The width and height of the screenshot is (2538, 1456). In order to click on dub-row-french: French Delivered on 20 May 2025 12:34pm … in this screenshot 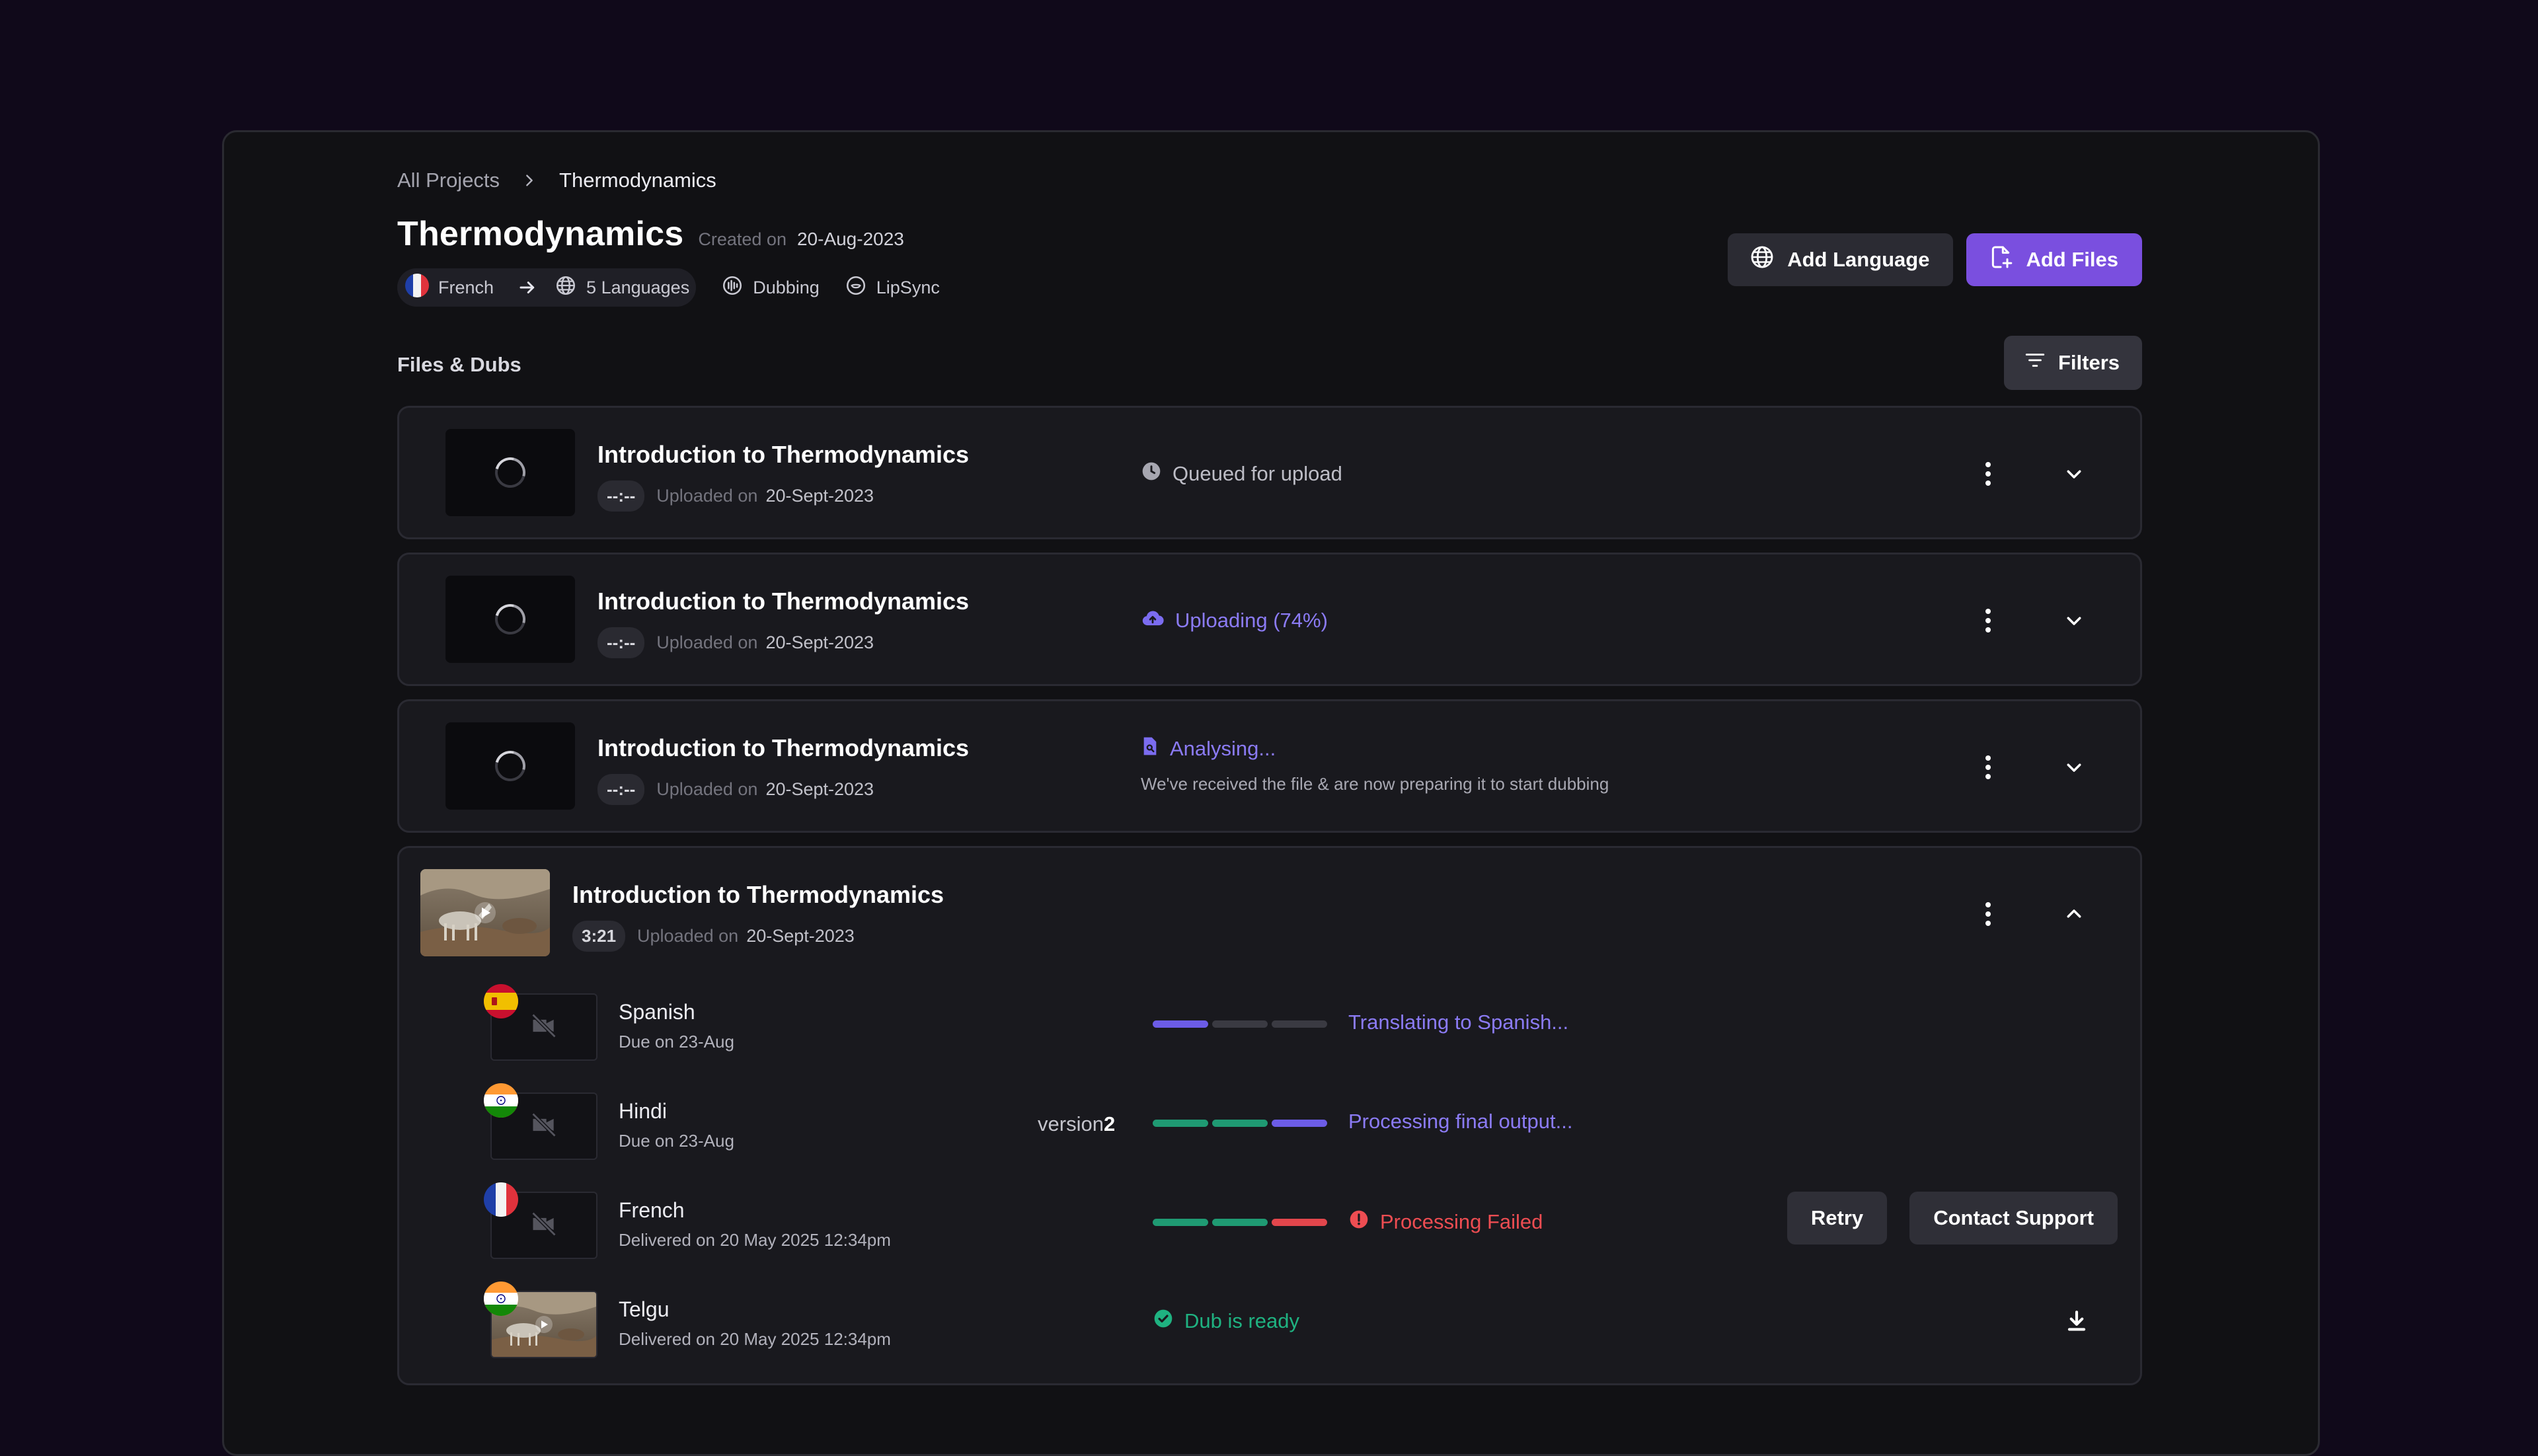, I will do `click(1269, 1220)`.